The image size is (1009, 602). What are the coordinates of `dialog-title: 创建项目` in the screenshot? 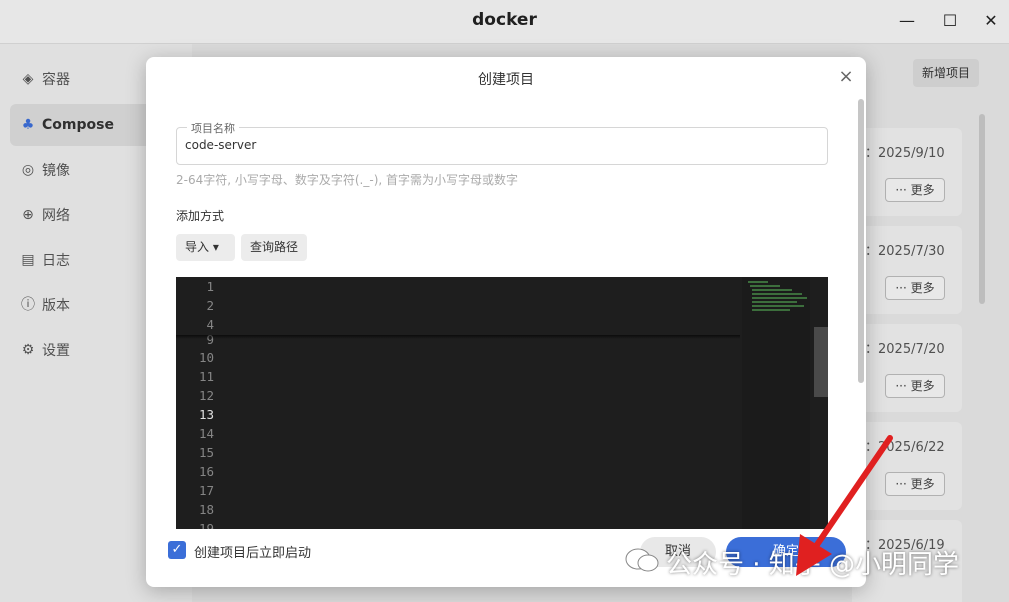 It's located at (506, 80).